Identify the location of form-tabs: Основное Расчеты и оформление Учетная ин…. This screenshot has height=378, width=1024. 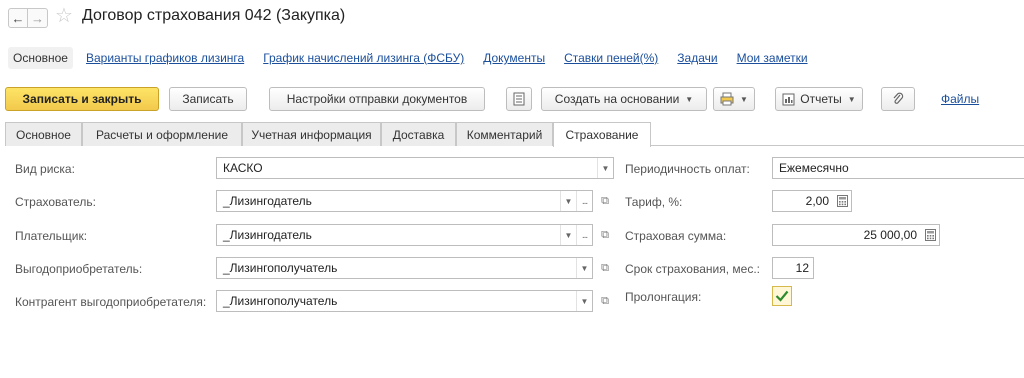
(514, 134).